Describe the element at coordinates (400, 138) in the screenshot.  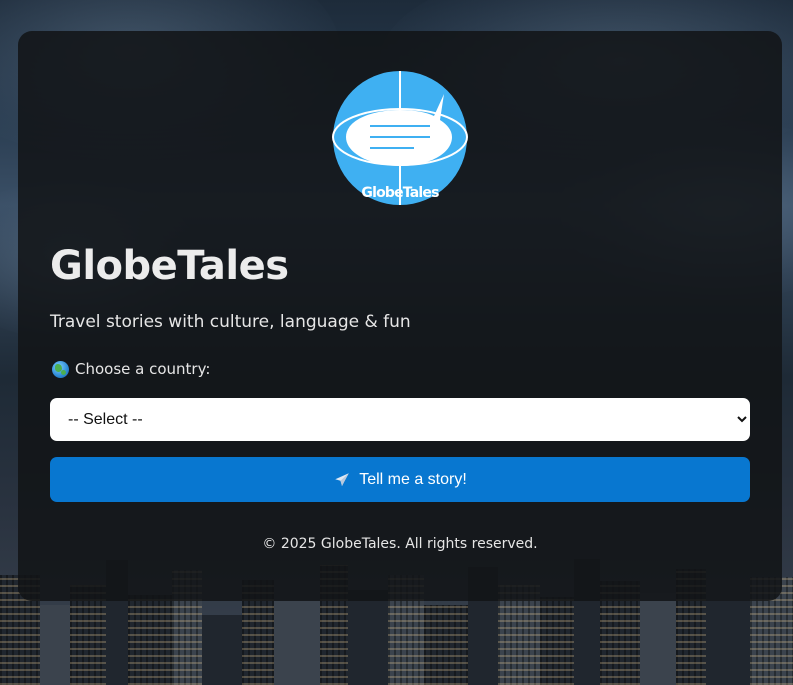
I see `globe-speech-bubble-icon: GlobeTales` at that location.